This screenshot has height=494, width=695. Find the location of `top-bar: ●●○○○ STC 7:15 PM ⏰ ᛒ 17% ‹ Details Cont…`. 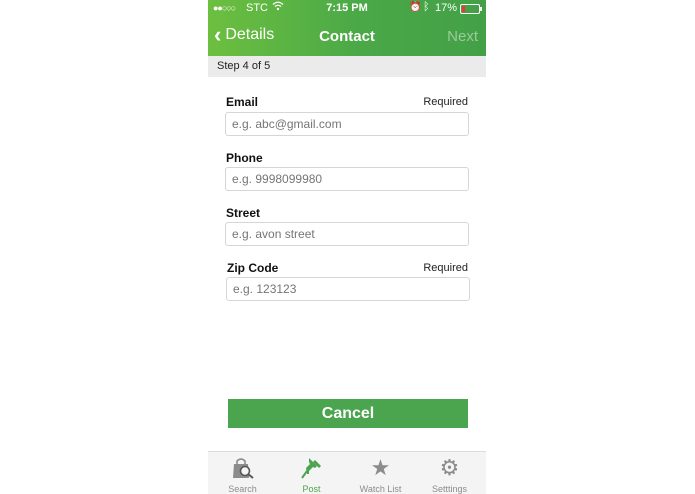

top-bar: ●●○○○ STC 7:15 PM ⏰ ᛒ 17% ‹ Details Cont… is located at coordinates (347, 28).